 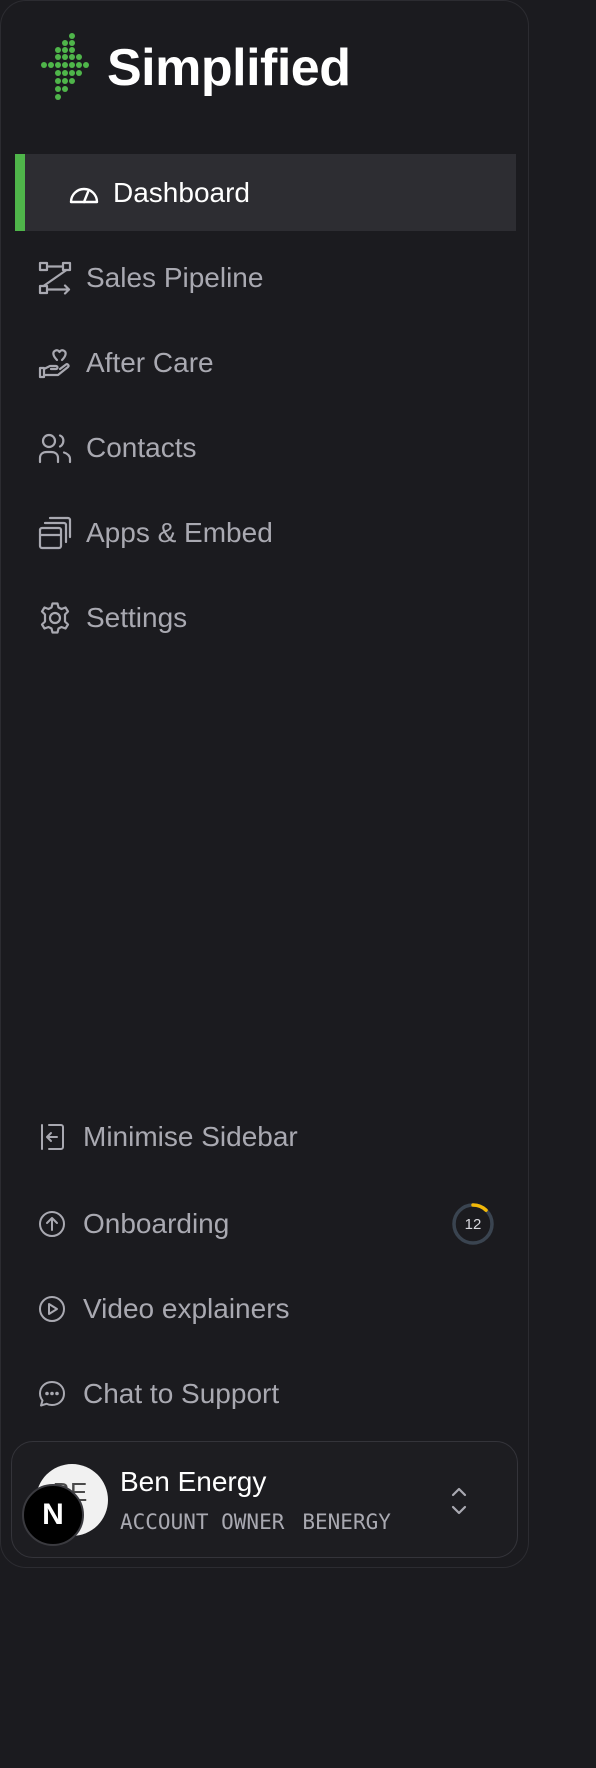 What do you see at coordinates (53, 1515) in the screenshot?
I see `n-badge: N` at bounding box center [53, 1515].